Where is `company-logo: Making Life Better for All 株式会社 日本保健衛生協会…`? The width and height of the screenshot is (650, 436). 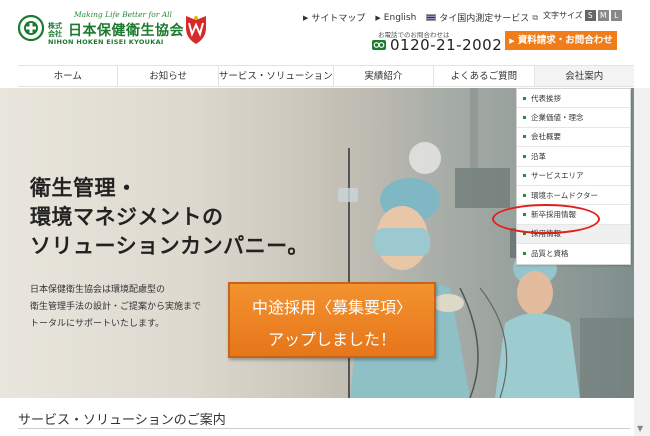
company-logo: Making Life Better for All 株式会社 日本保健衛生協会… is located at coordinates (101, 28).